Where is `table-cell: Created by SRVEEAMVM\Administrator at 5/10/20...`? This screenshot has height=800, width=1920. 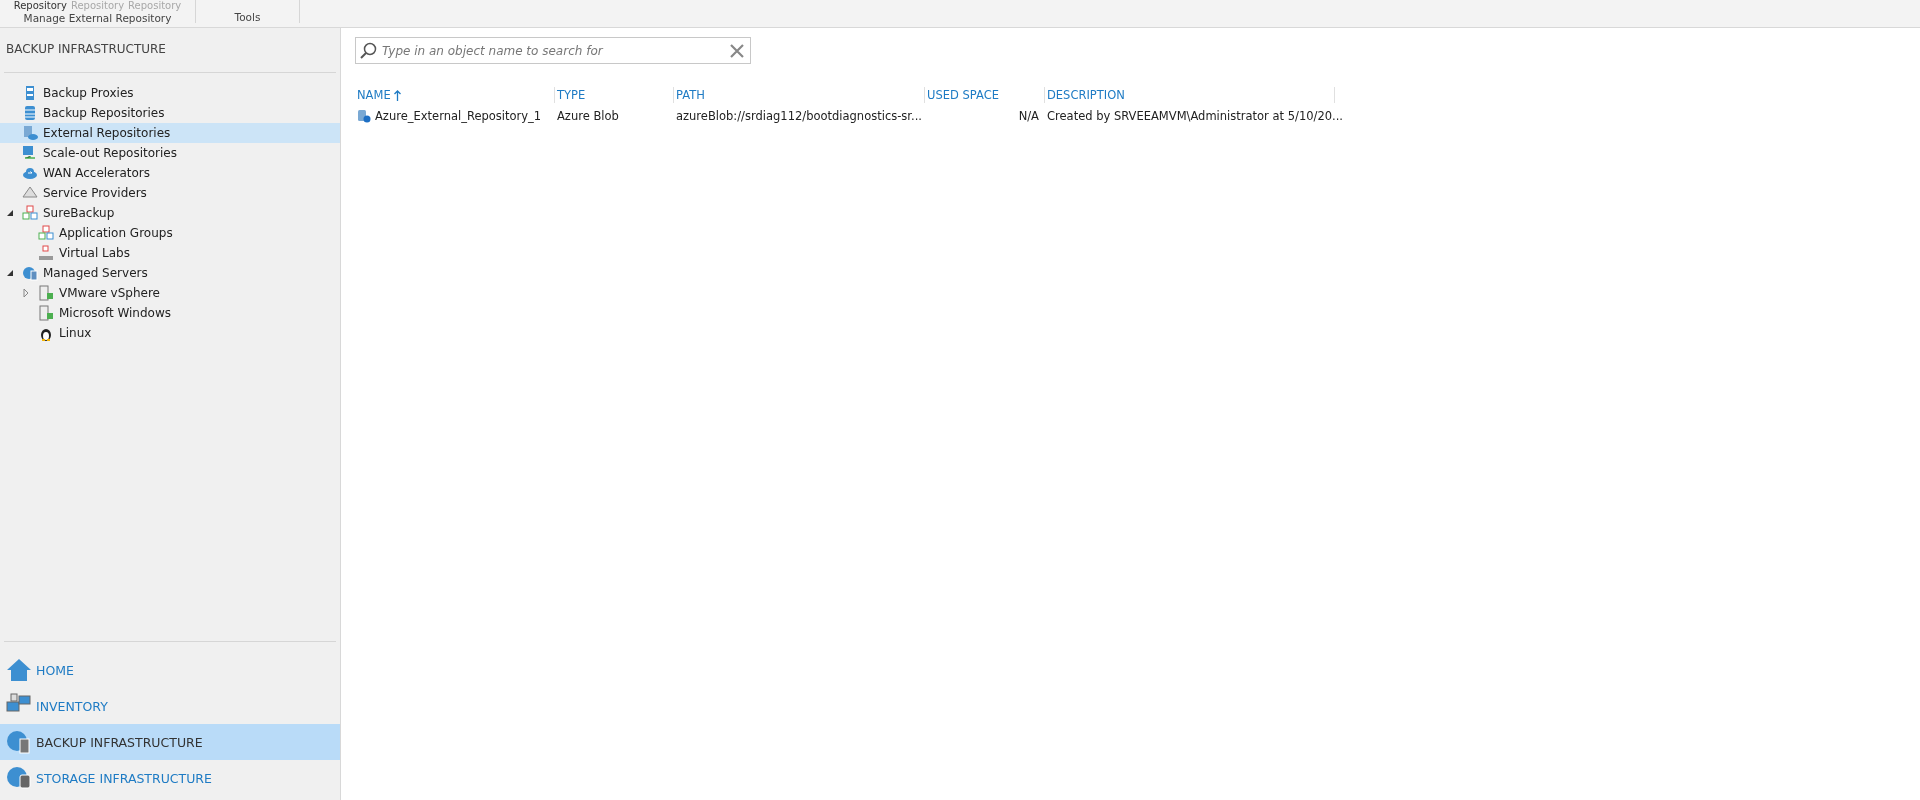
table-cell: Created by SRVEEAMVM\Administrator at 5/10/20... is located at coordinates (1195, 116).